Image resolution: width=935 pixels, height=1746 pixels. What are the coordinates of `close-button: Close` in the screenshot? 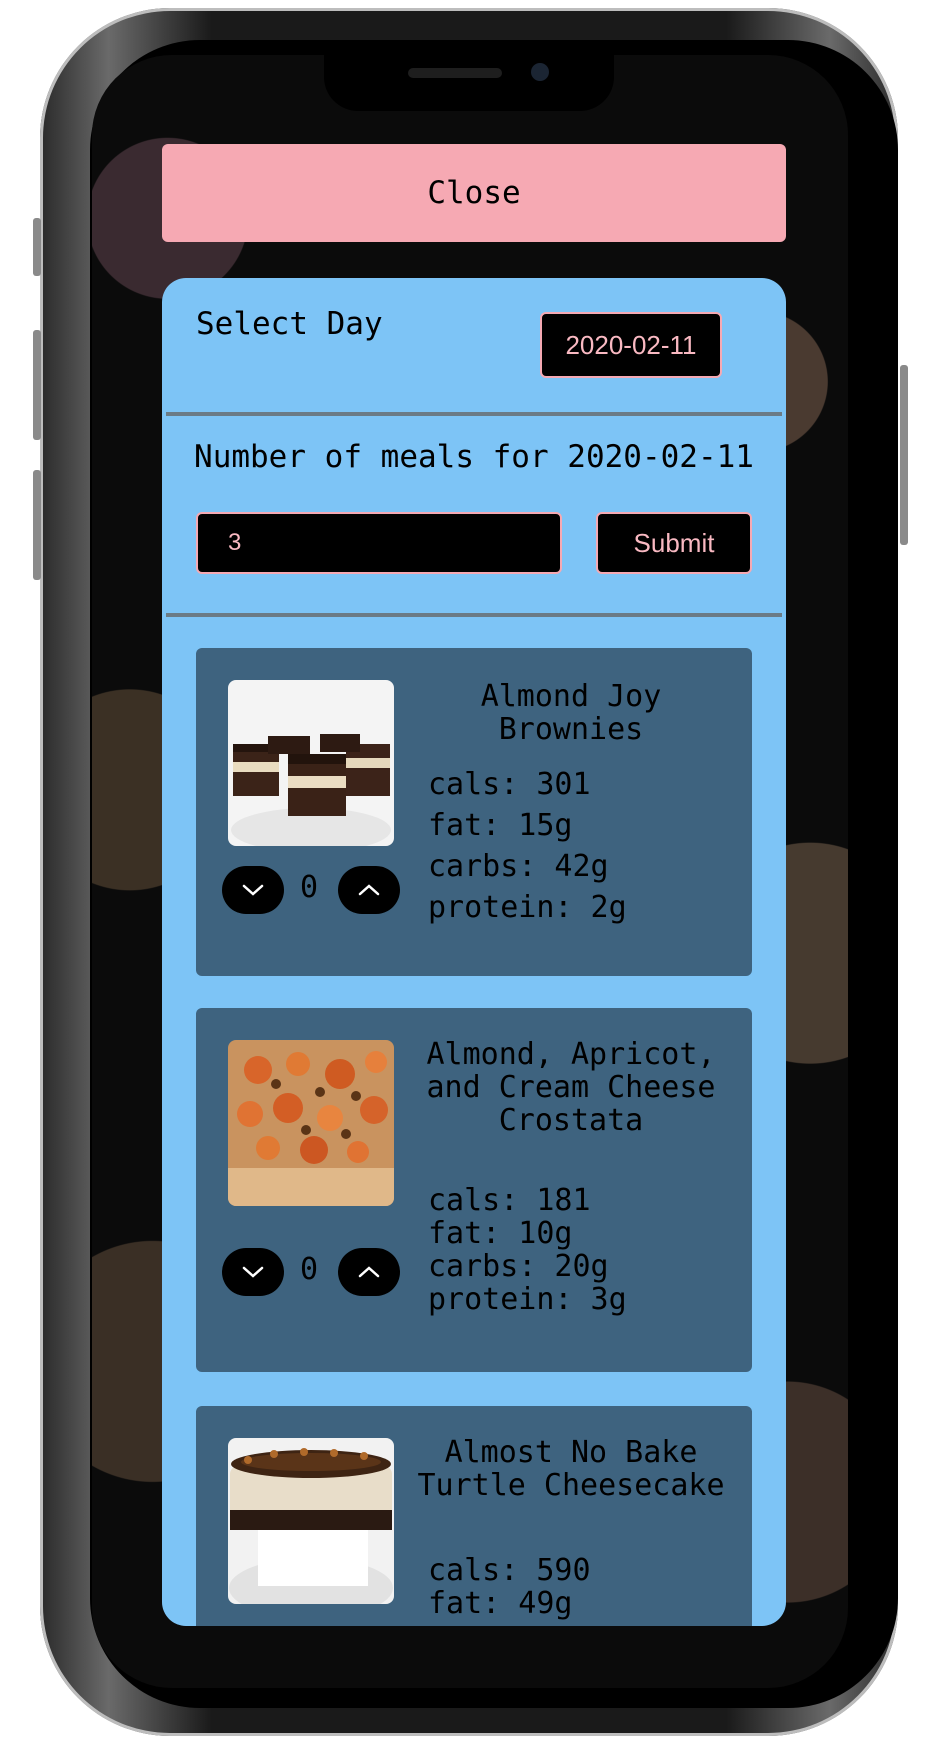 It's located at (474, 193).